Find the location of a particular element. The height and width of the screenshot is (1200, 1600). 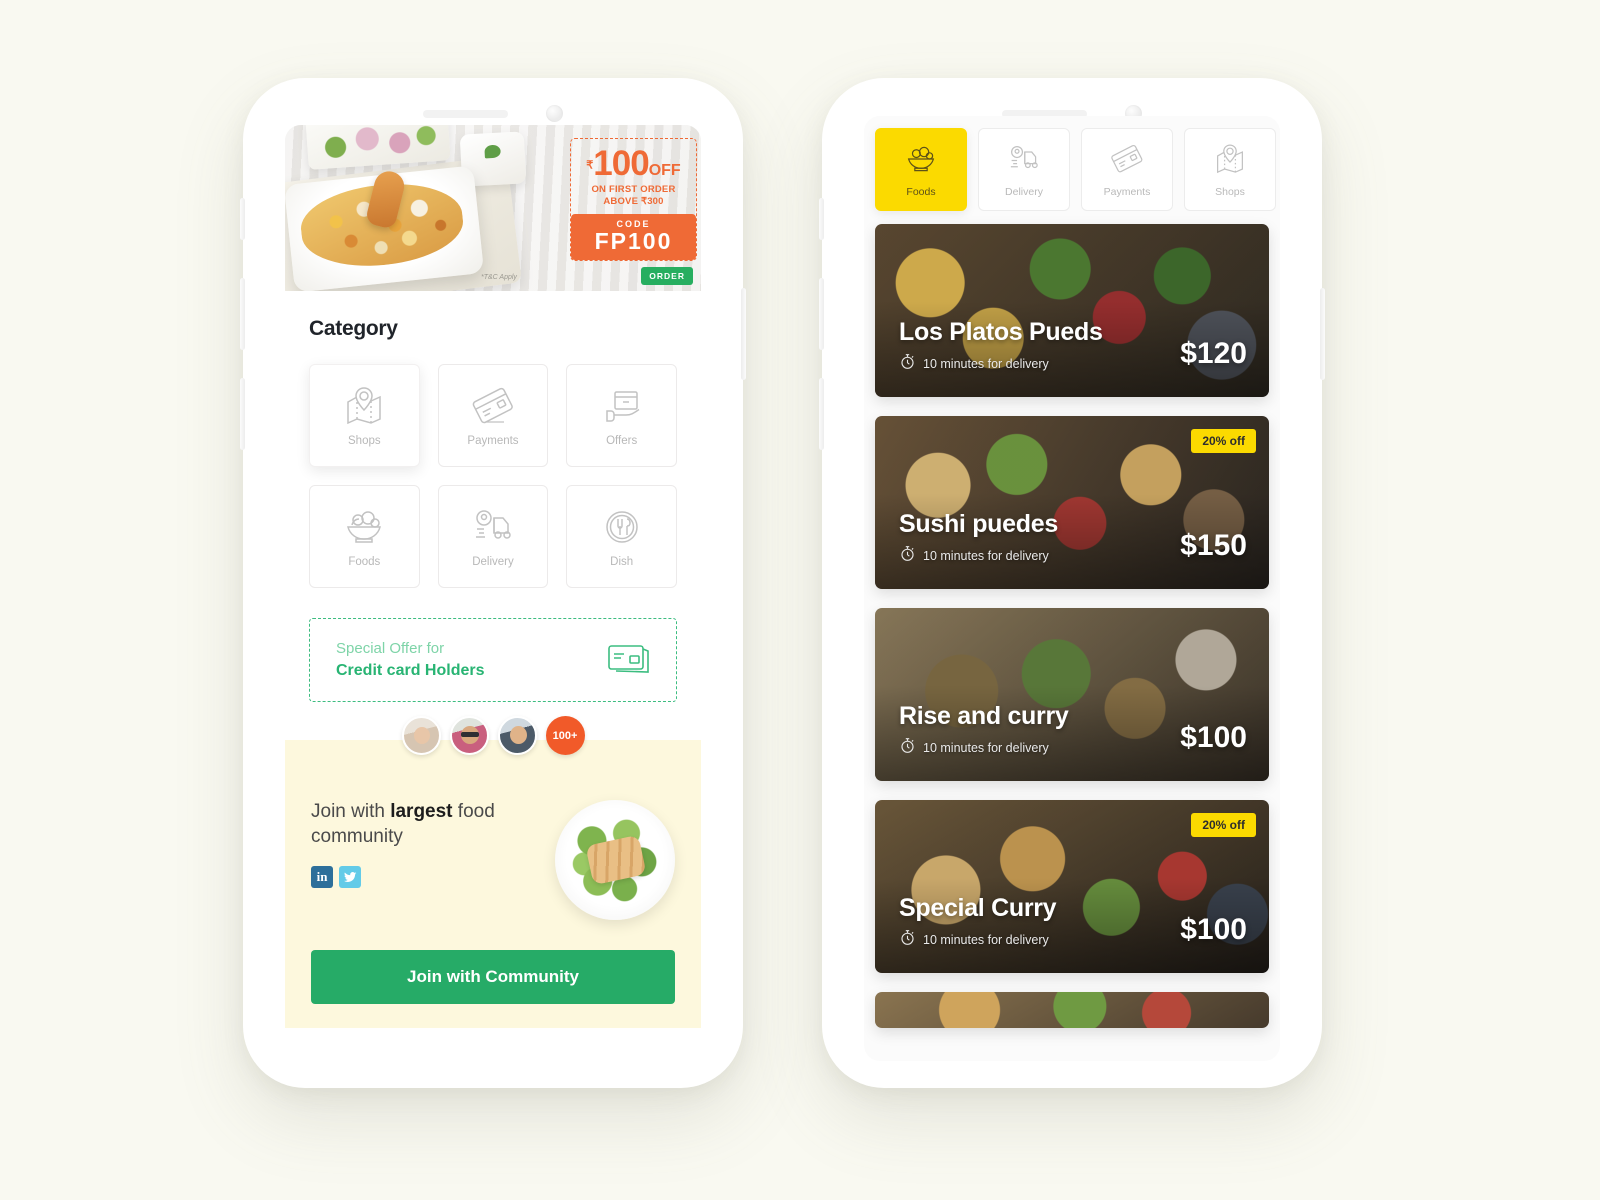

category-label-offers: Offers is located at coordinates (622, 441).